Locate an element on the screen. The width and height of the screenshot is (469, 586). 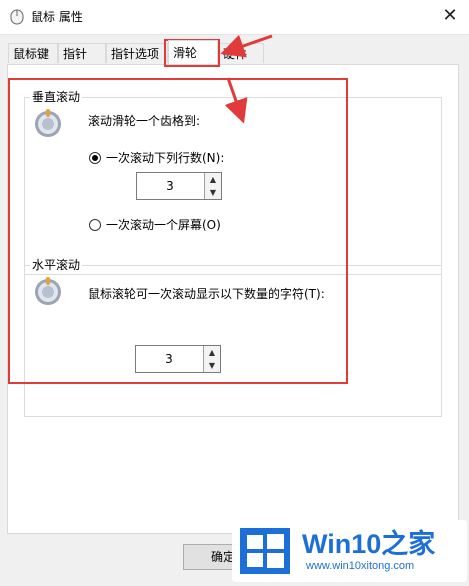
tab-hardware: 硬件 is located at coordinates (241, 53).